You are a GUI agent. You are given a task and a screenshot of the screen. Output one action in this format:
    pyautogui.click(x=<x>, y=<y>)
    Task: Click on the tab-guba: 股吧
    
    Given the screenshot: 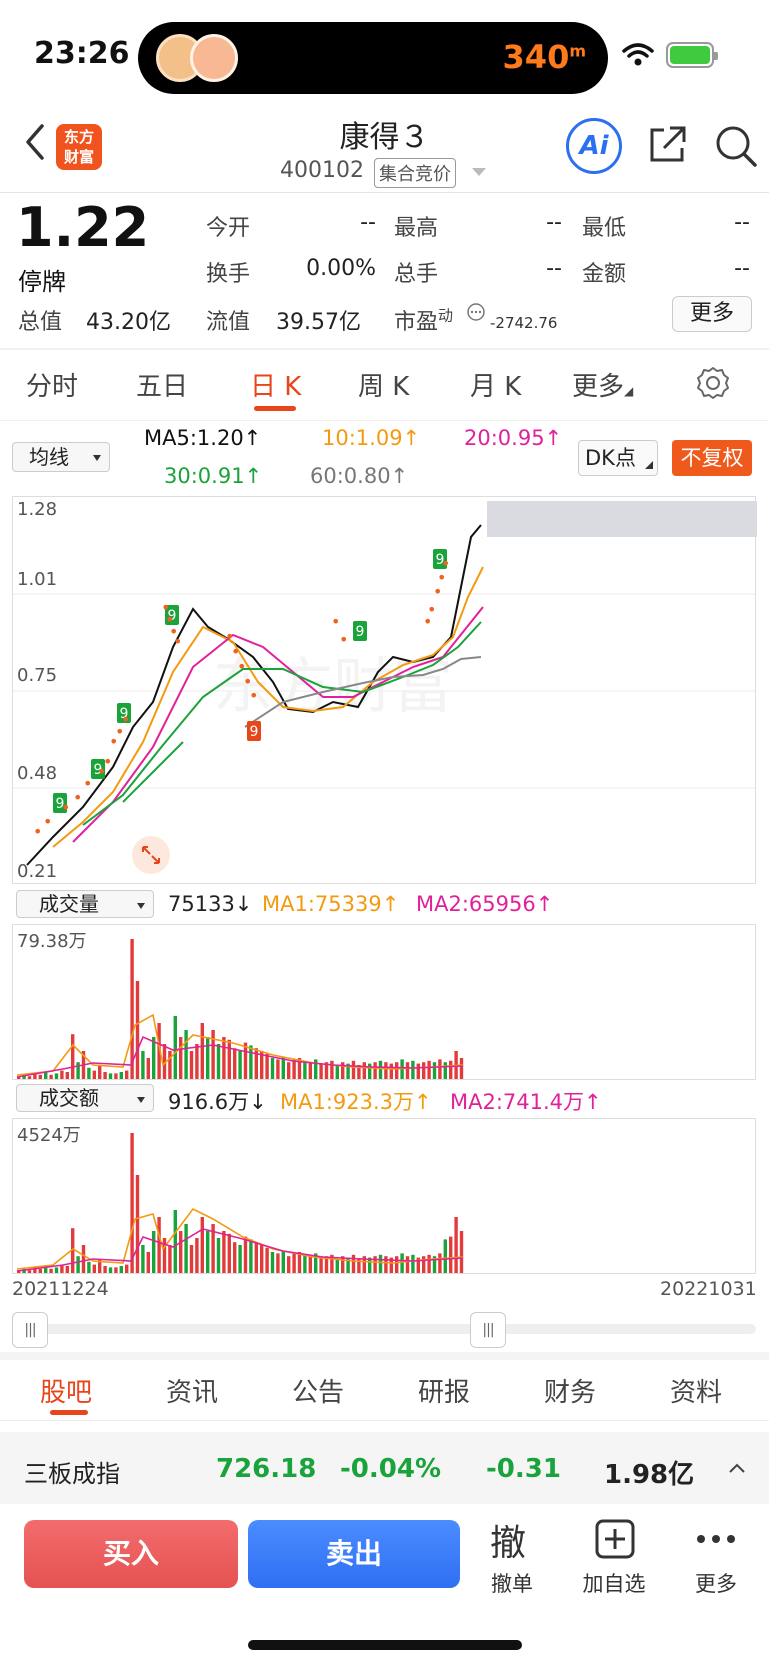 What is the action you would take?
    pyautogui.click(x=66, y=1390)
    